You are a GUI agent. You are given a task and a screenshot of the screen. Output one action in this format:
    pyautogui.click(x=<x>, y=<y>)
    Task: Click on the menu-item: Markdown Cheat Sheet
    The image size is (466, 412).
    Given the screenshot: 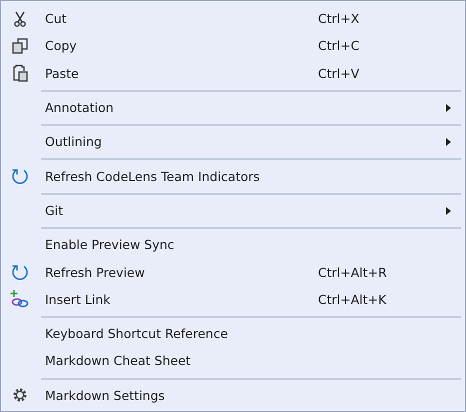 What is the action you would take?
    pyautogui.click(x=233, y=361)
    